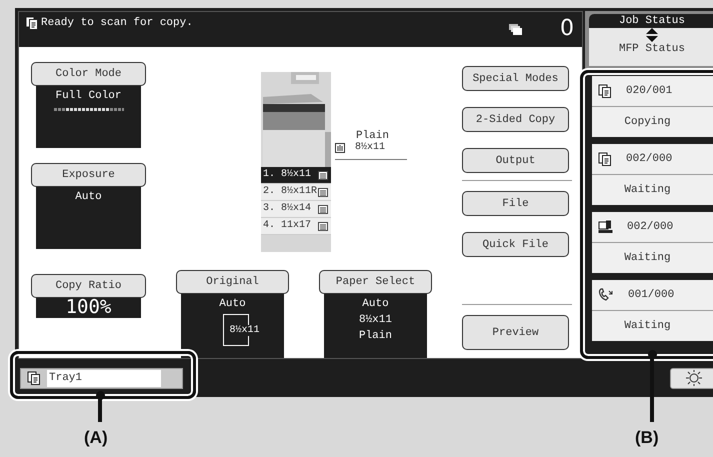 This screenshot has width=713, height=457. What do you see at coordinates (296, 226) in the screenshot?
I see `paper-tray: 4. 11x17` at bounding box center [296, 226].